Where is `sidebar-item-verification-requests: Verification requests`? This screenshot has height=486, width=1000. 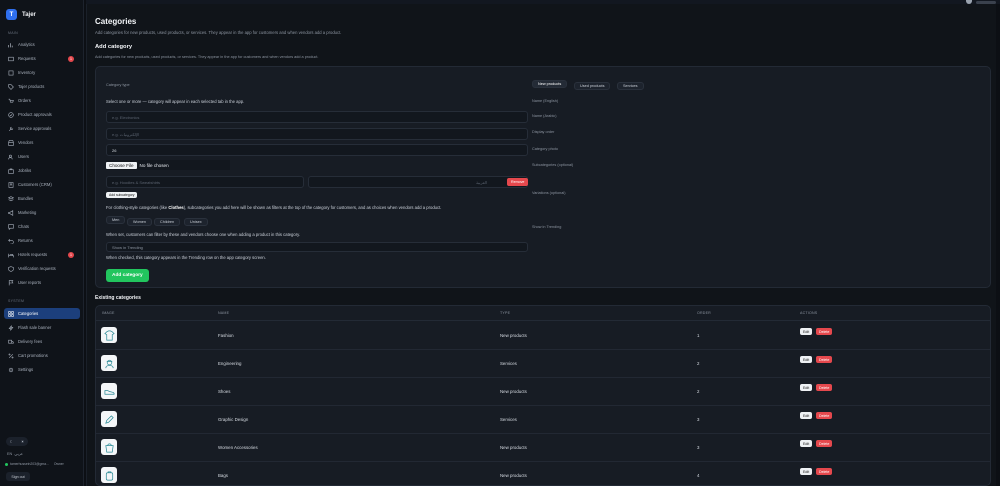 sidebar-item-verification-requests: Verification requests is located at coordinates (42, 268).